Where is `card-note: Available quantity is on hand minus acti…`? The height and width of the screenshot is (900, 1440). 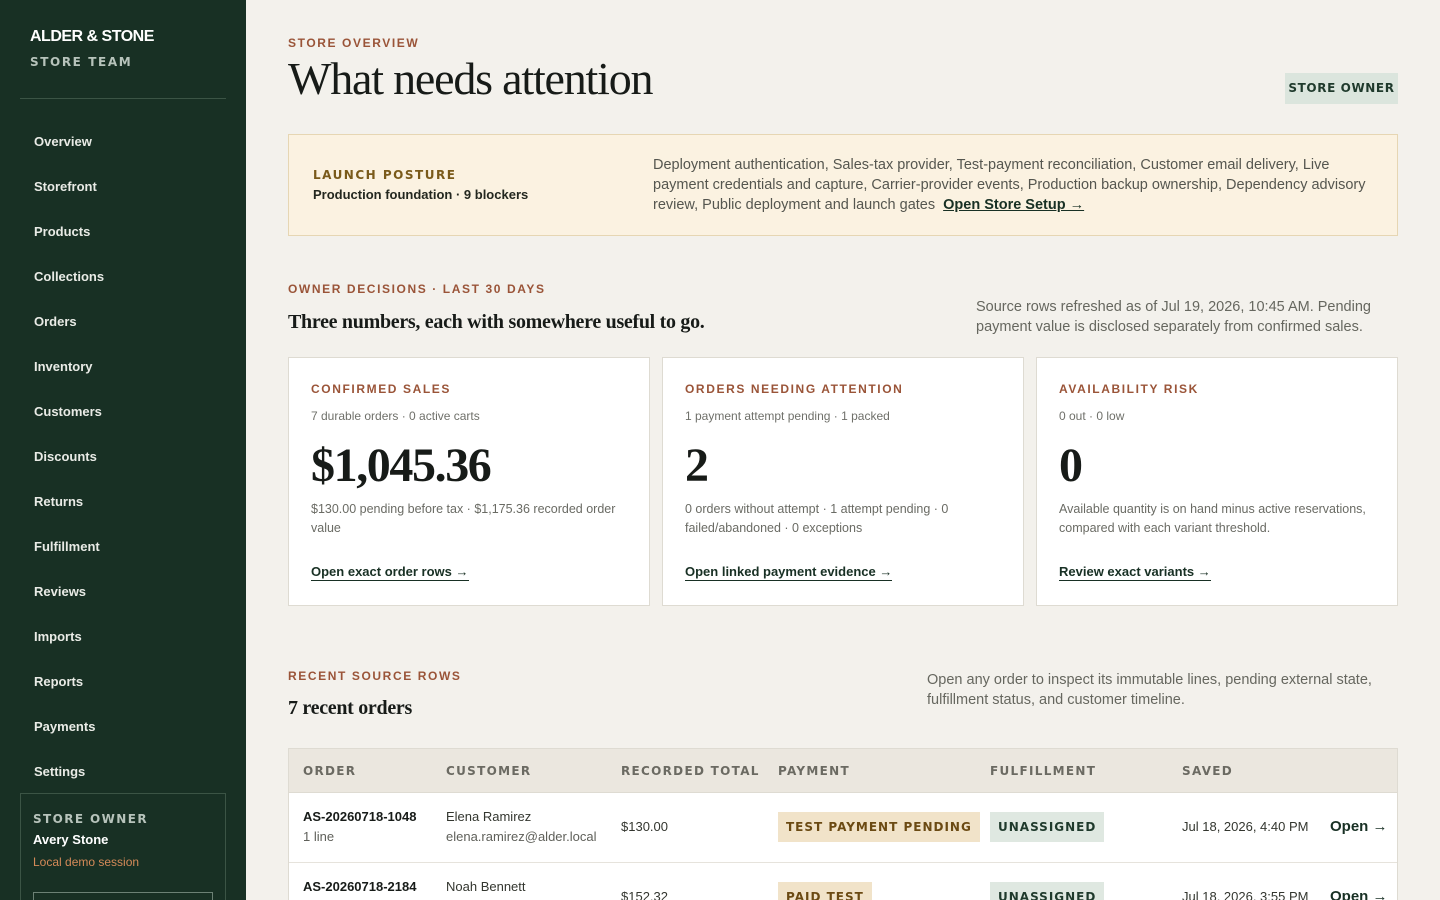
card-note: Available quantity is on hand minus acti… is located at coordinates (1212, 518).